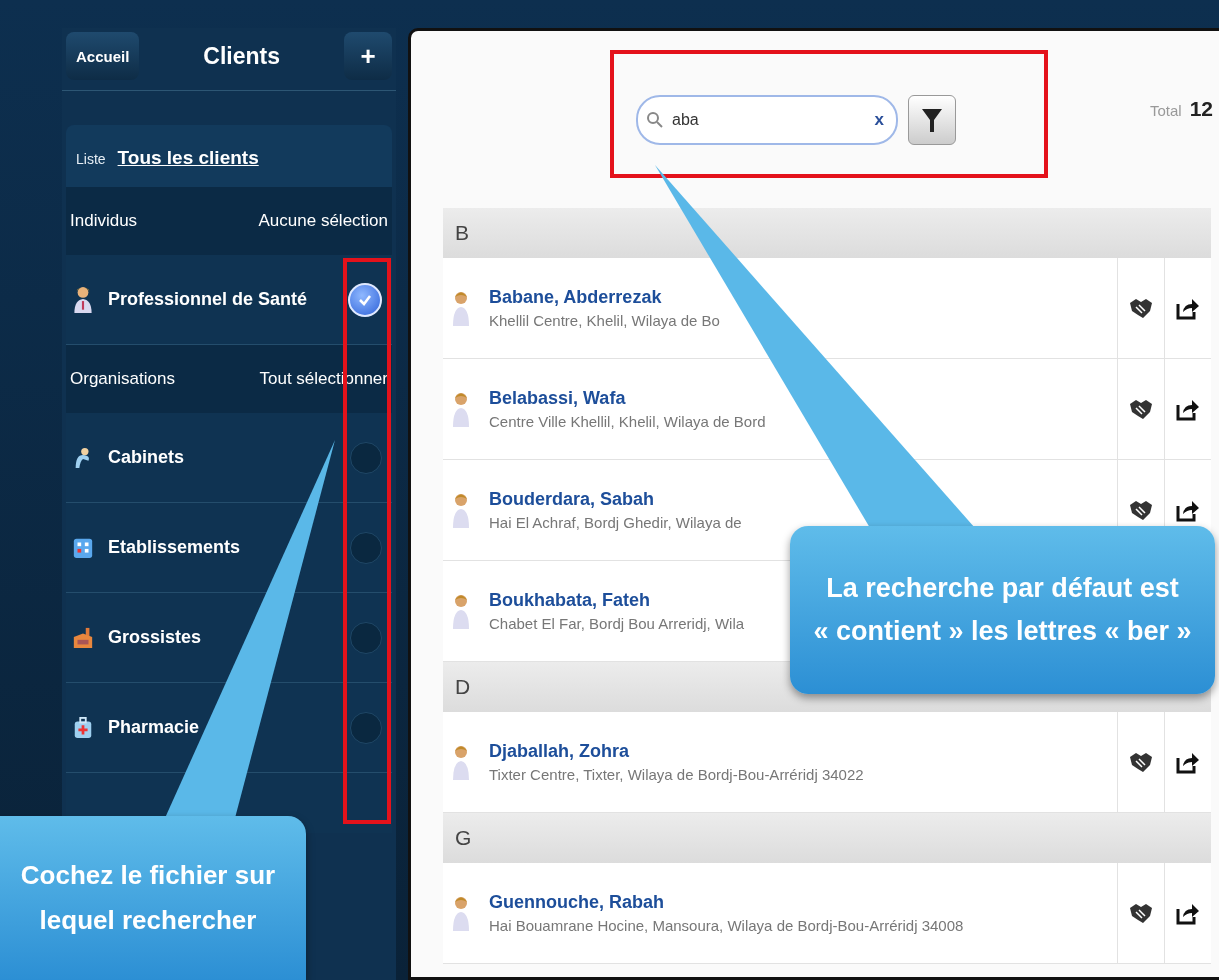 This screenshot has height=980, width=1219. What do you see at coordinates (1165, 110) in the screenshot?
I see `total-label: Total` at bounding box center [1165, 110].